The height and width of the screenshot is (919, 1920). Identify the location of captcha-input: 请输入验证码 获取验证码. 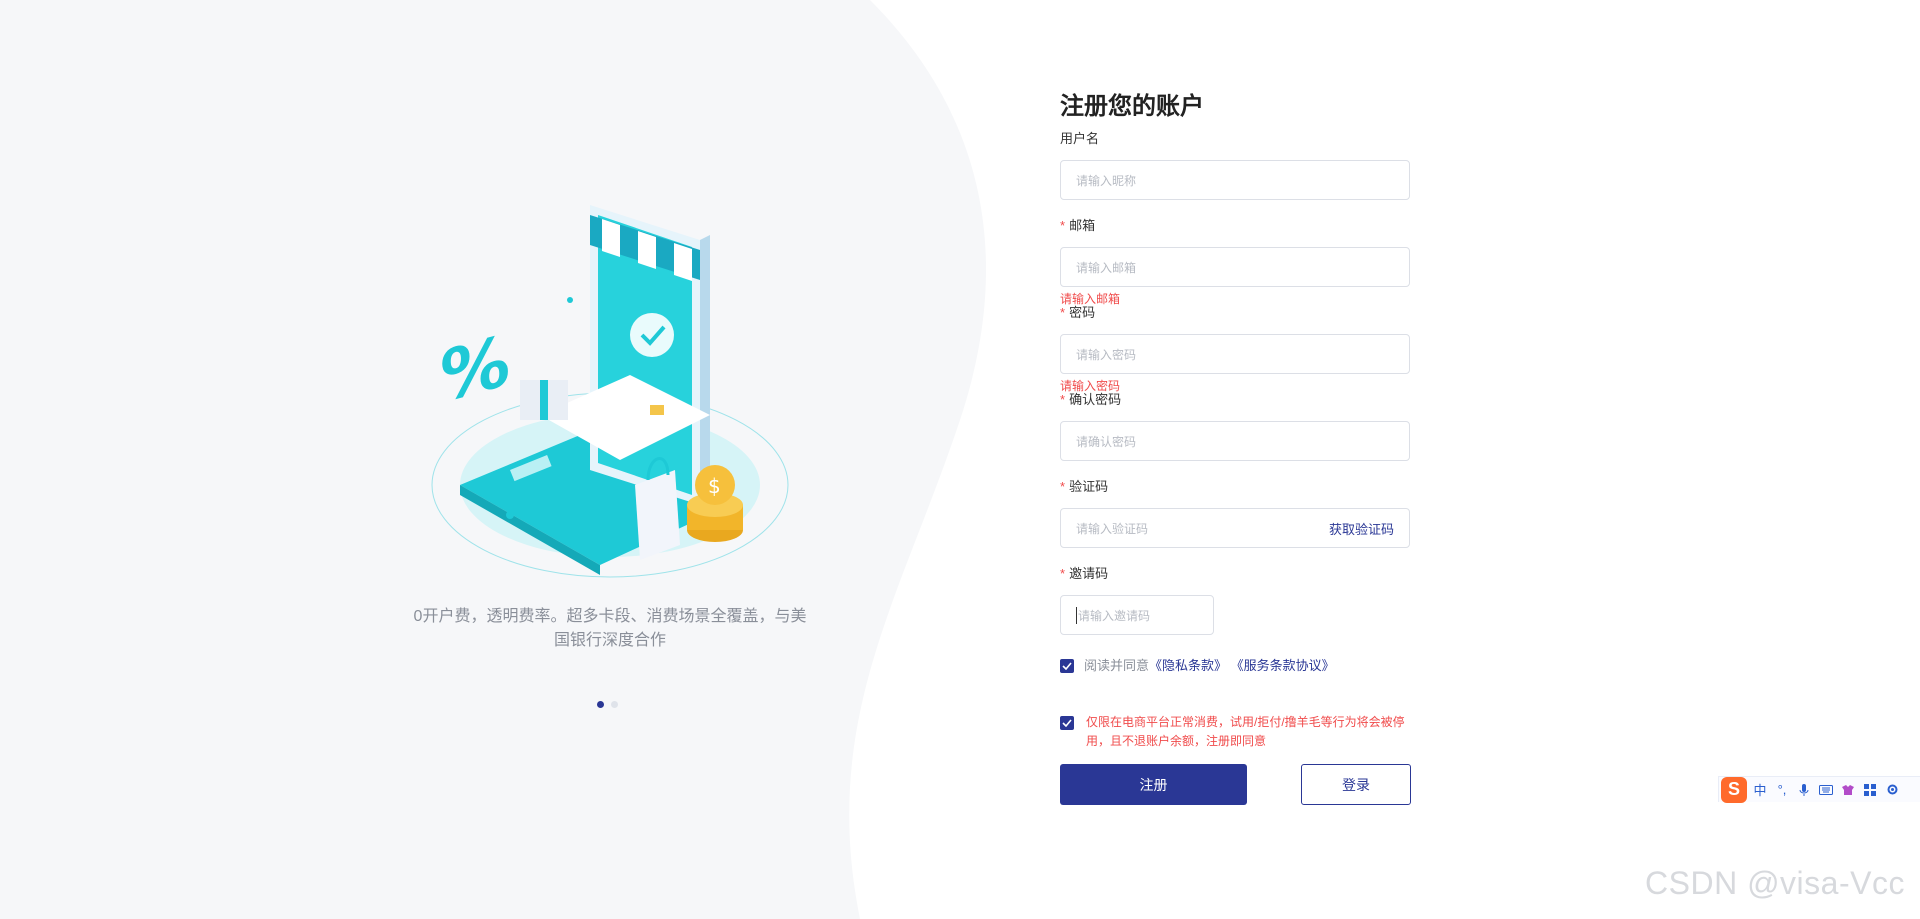
(1235, 528).